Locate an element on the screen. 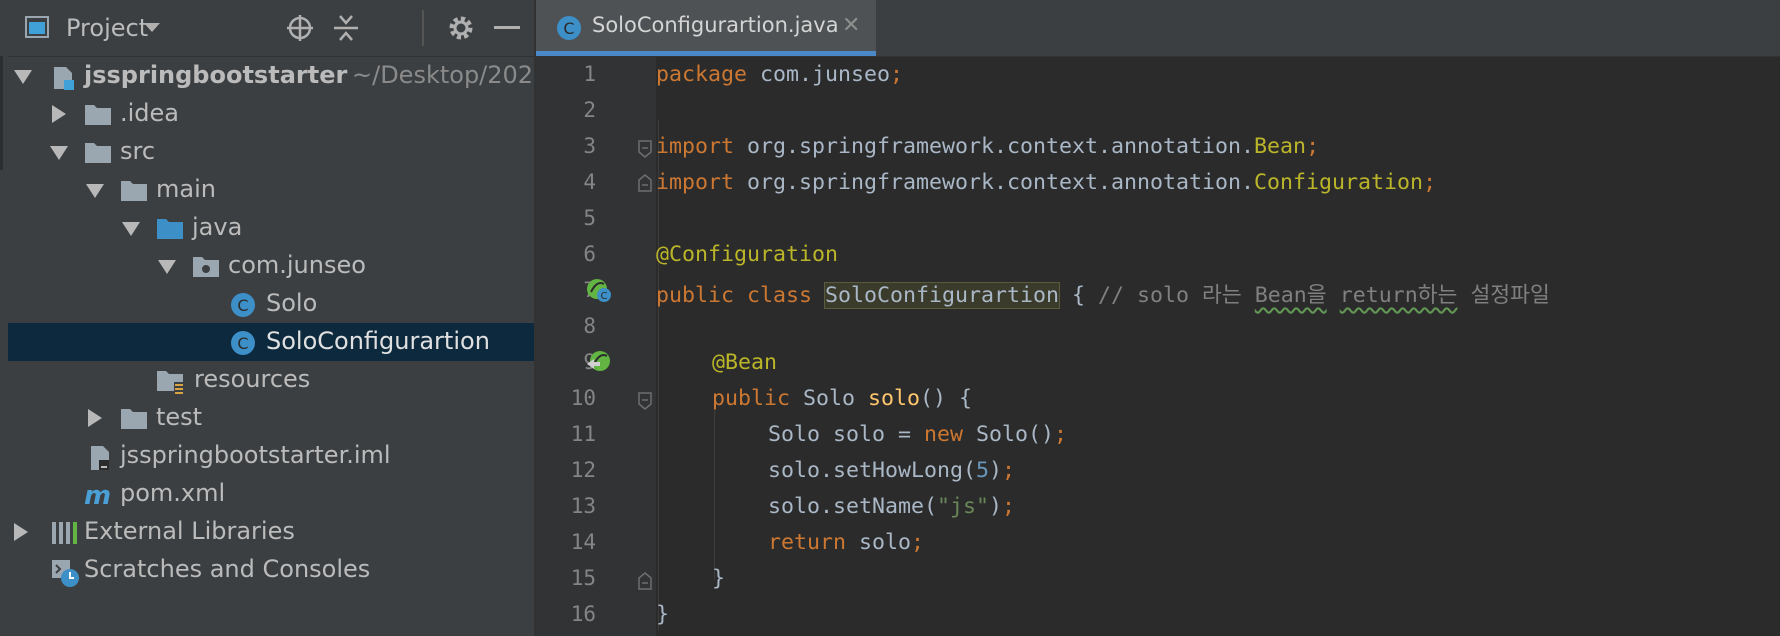 Image resolution: width=1780 pixels, height=636 pixels. code-line-14: return solo; is located at coordinates (846, 542).